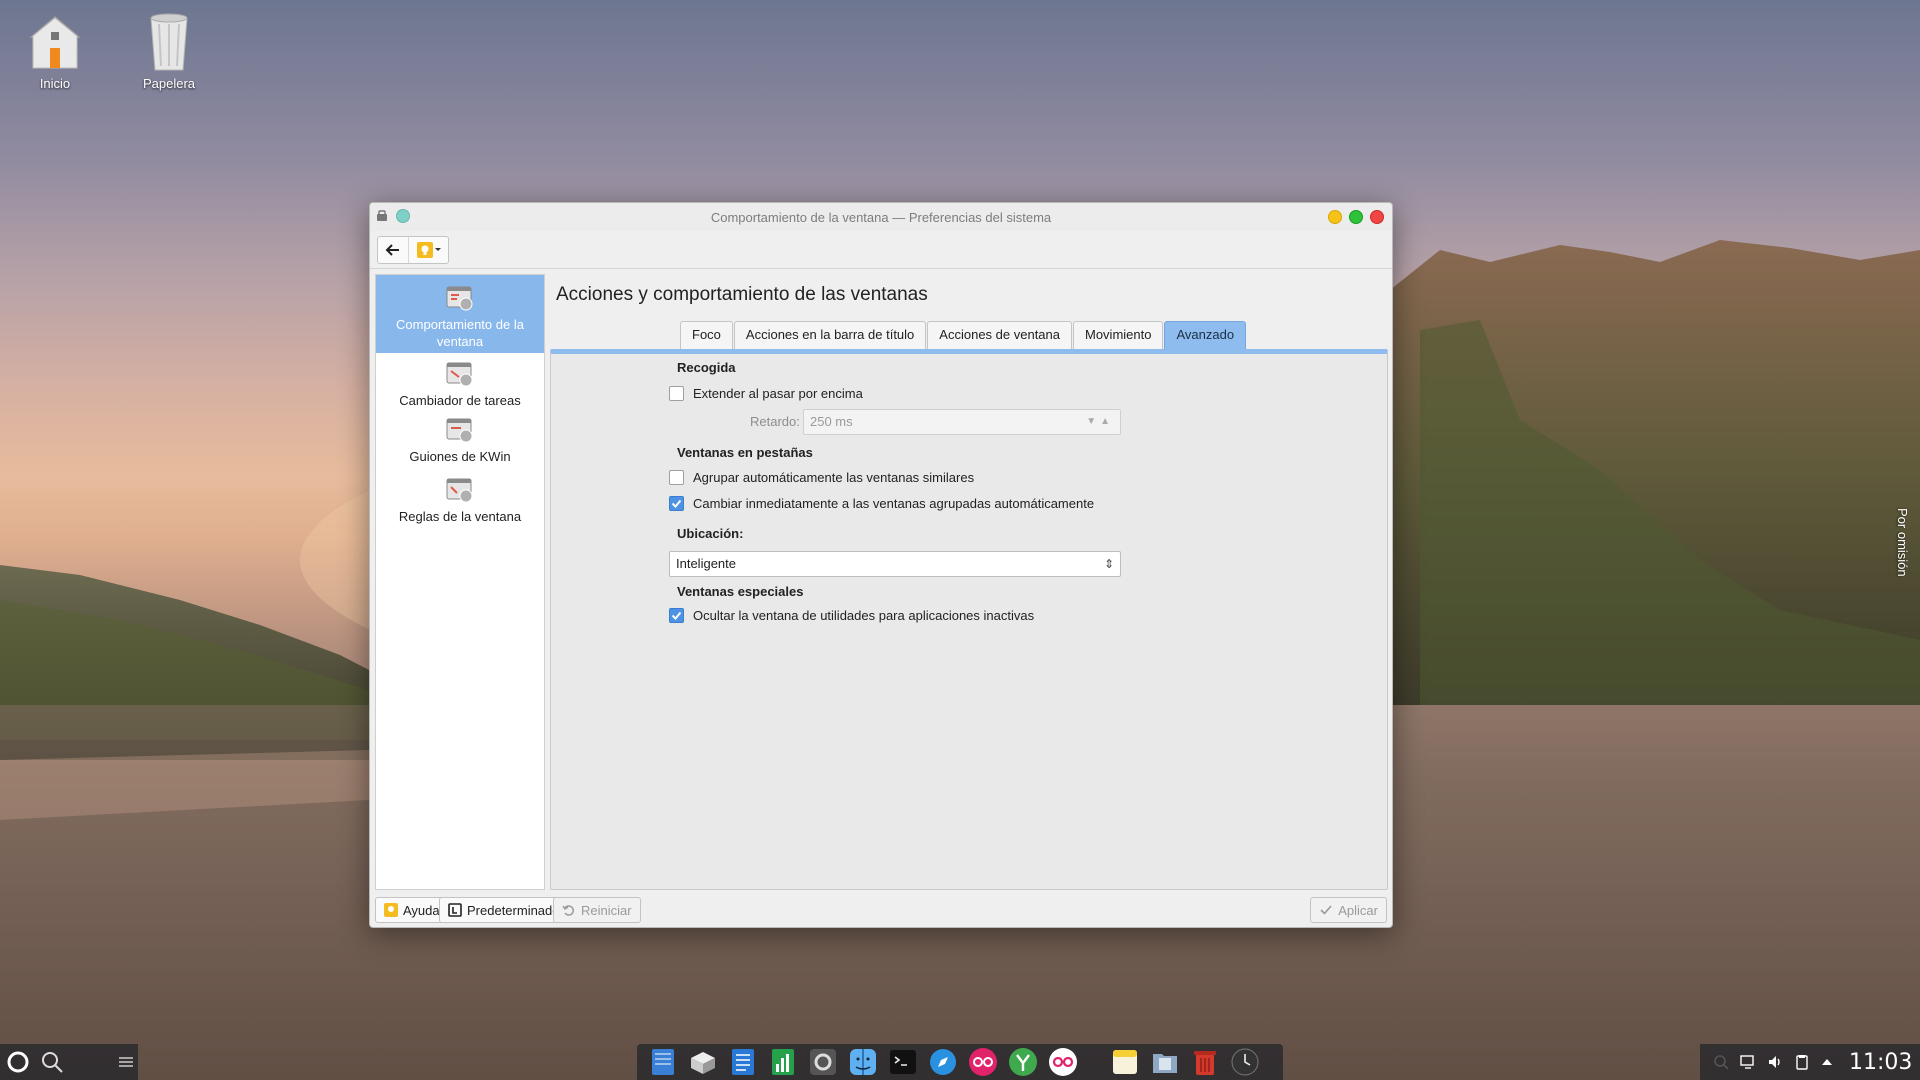 The height and width of the screenshot is (1080, 1920). What do you see at coordinates (1358, 910) in the screenshot?
I see `apply-button-label: Aplicar` at bounding box center [1358, 910].